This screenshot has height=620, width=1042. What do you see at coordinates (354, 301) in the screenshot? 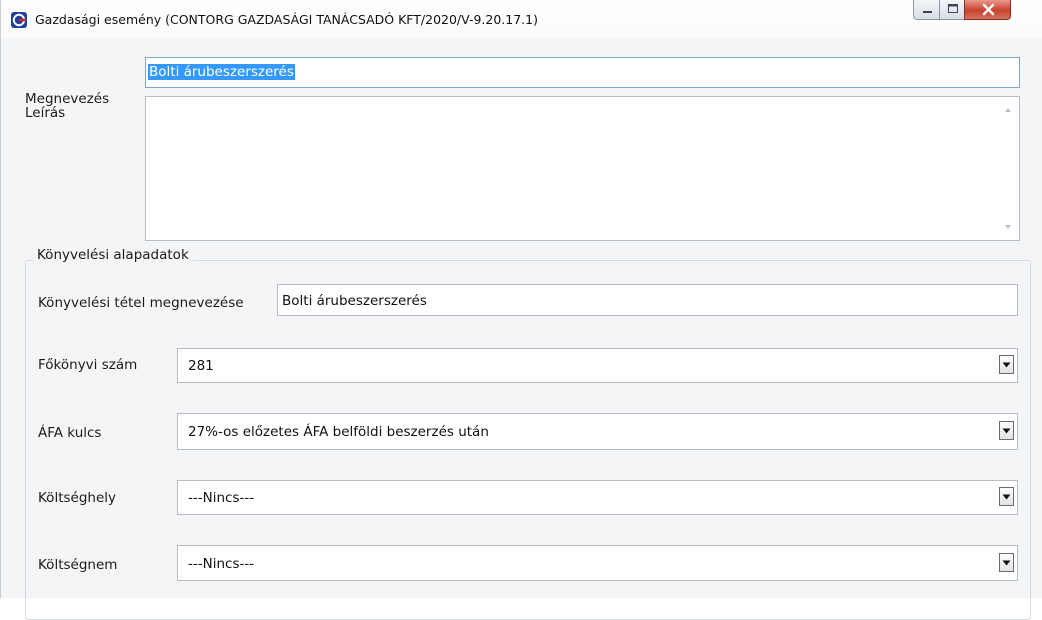
I see `entry-name-value: Bolti árubeszerszerés` at bounding box center [354, 301].